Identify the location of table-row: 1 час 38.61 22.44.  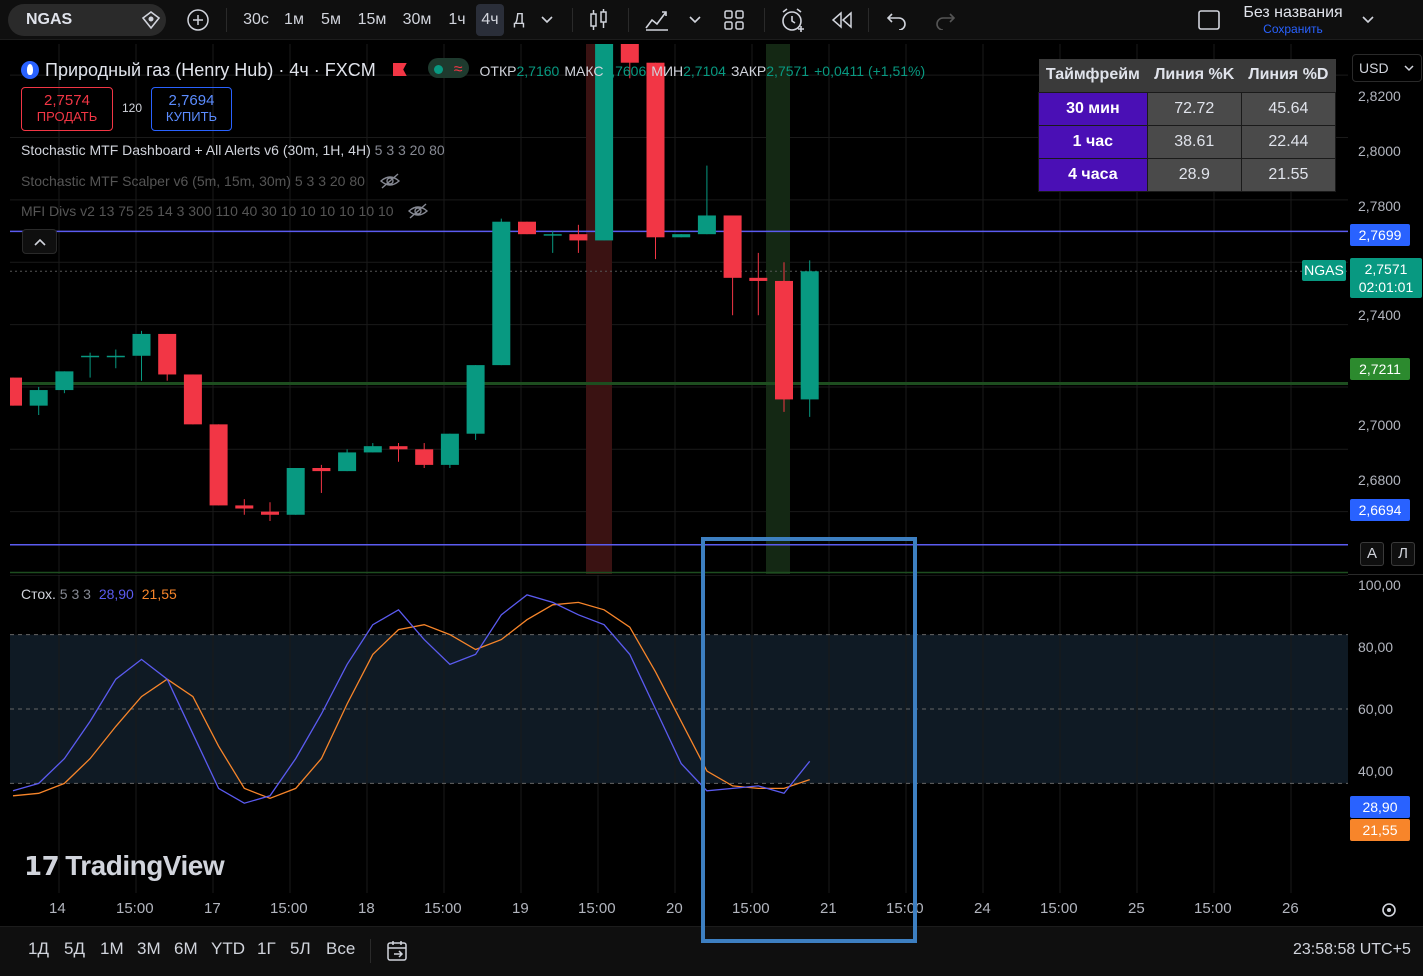
(1187, 141).